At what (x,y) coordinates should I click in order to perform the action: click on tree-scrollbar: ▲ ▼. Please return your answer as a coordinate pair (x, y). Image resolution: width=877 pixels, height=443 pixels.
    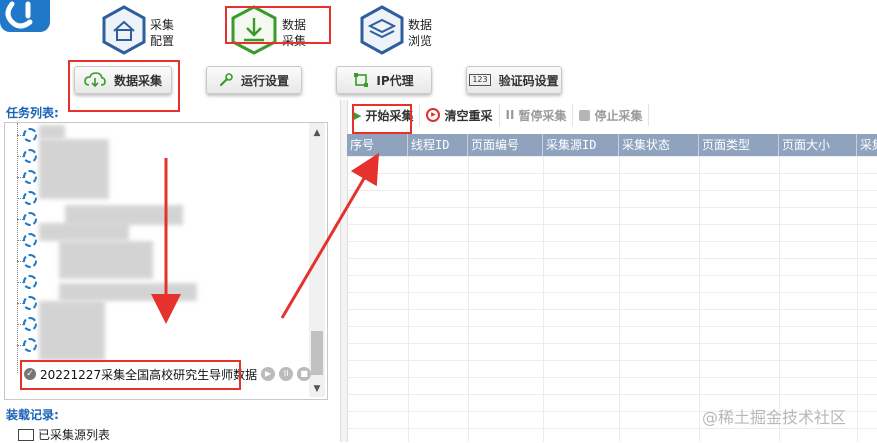
    Looking at the image, I should click on (317, 260).